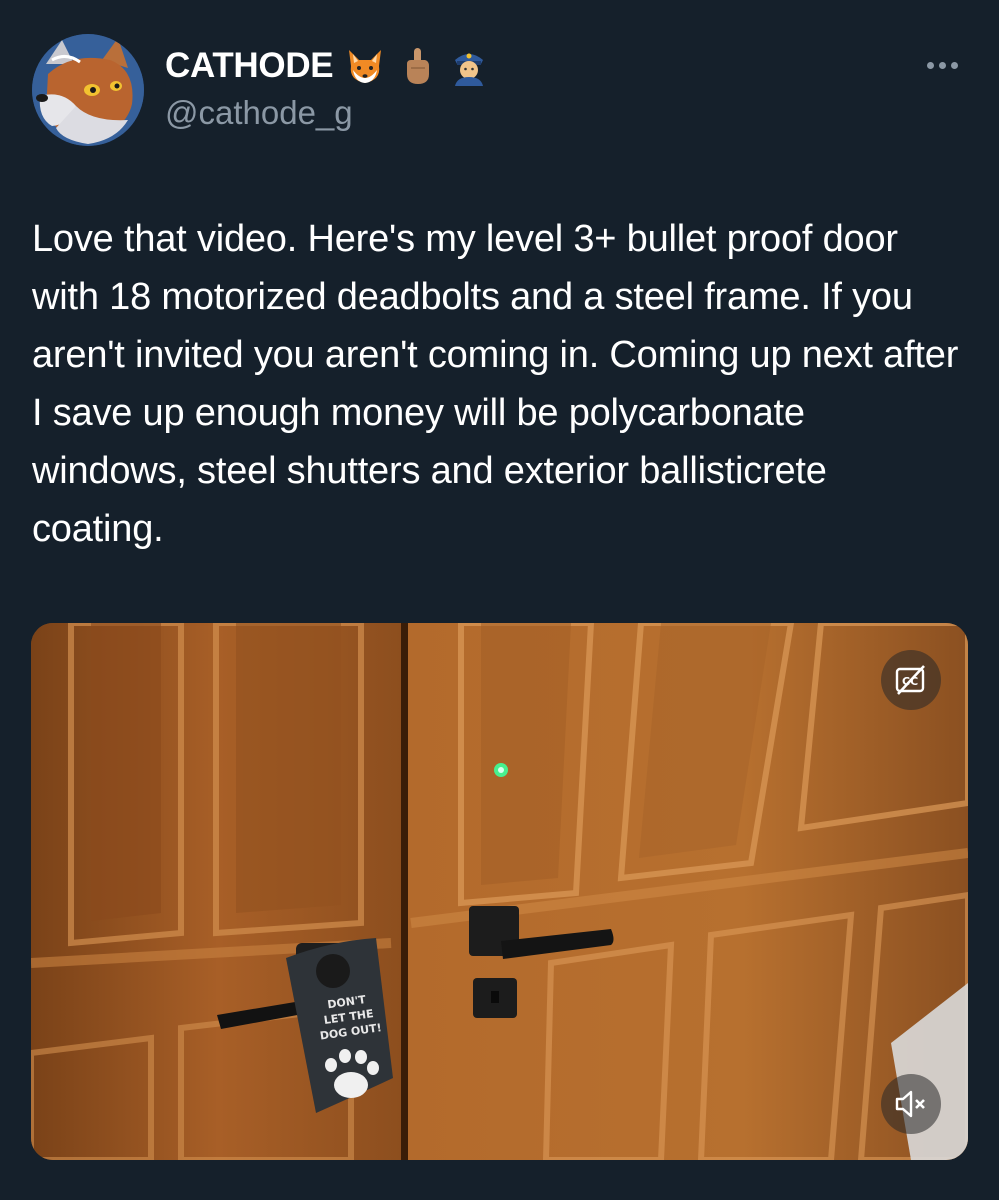 This screenshot has width=999, height=1200. I want to click on avatar, so click(88, 90).